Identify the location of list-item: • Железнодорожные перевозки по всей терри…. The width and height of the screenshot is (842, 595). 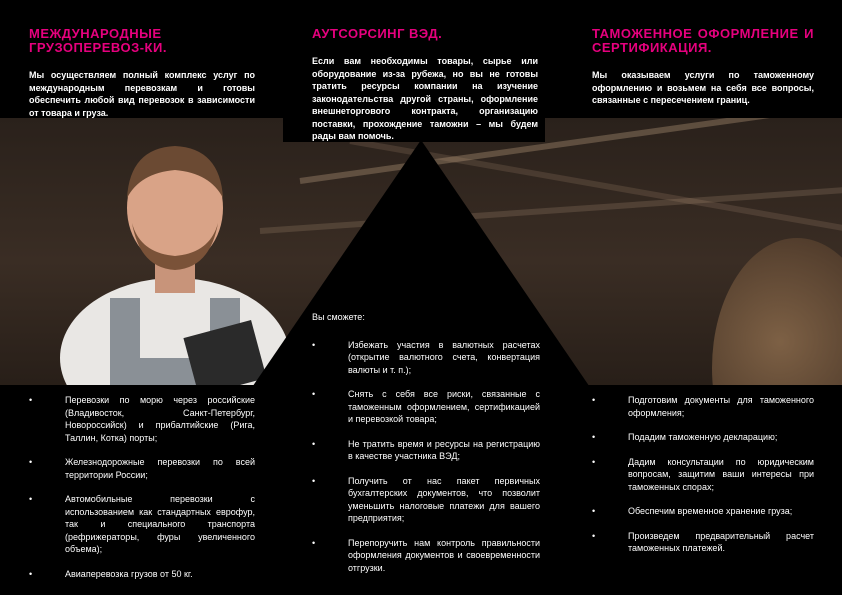
(142, 468).